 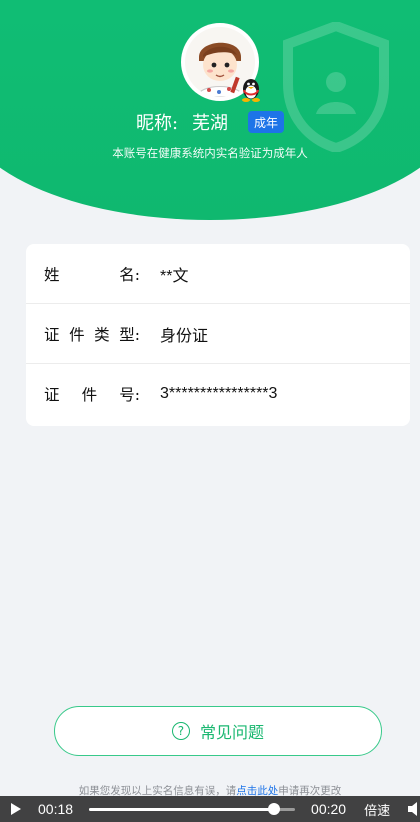 I want to click on play-button, so click(x=16, y=809).